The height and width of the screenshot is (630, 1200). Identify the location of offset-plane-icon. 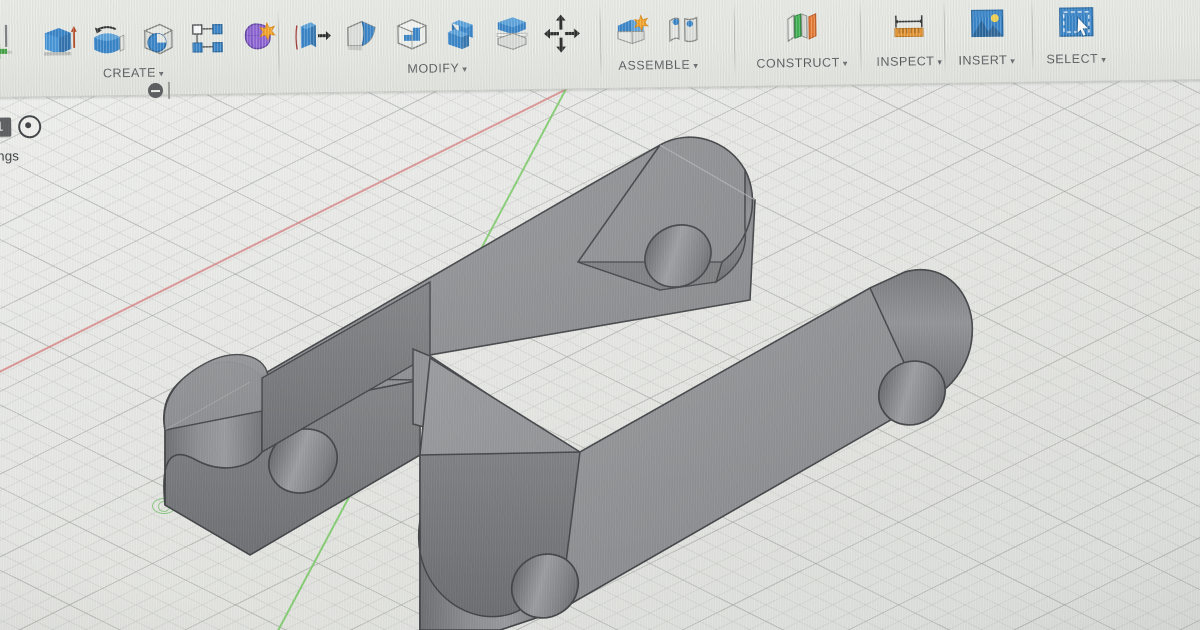
(801, 30).